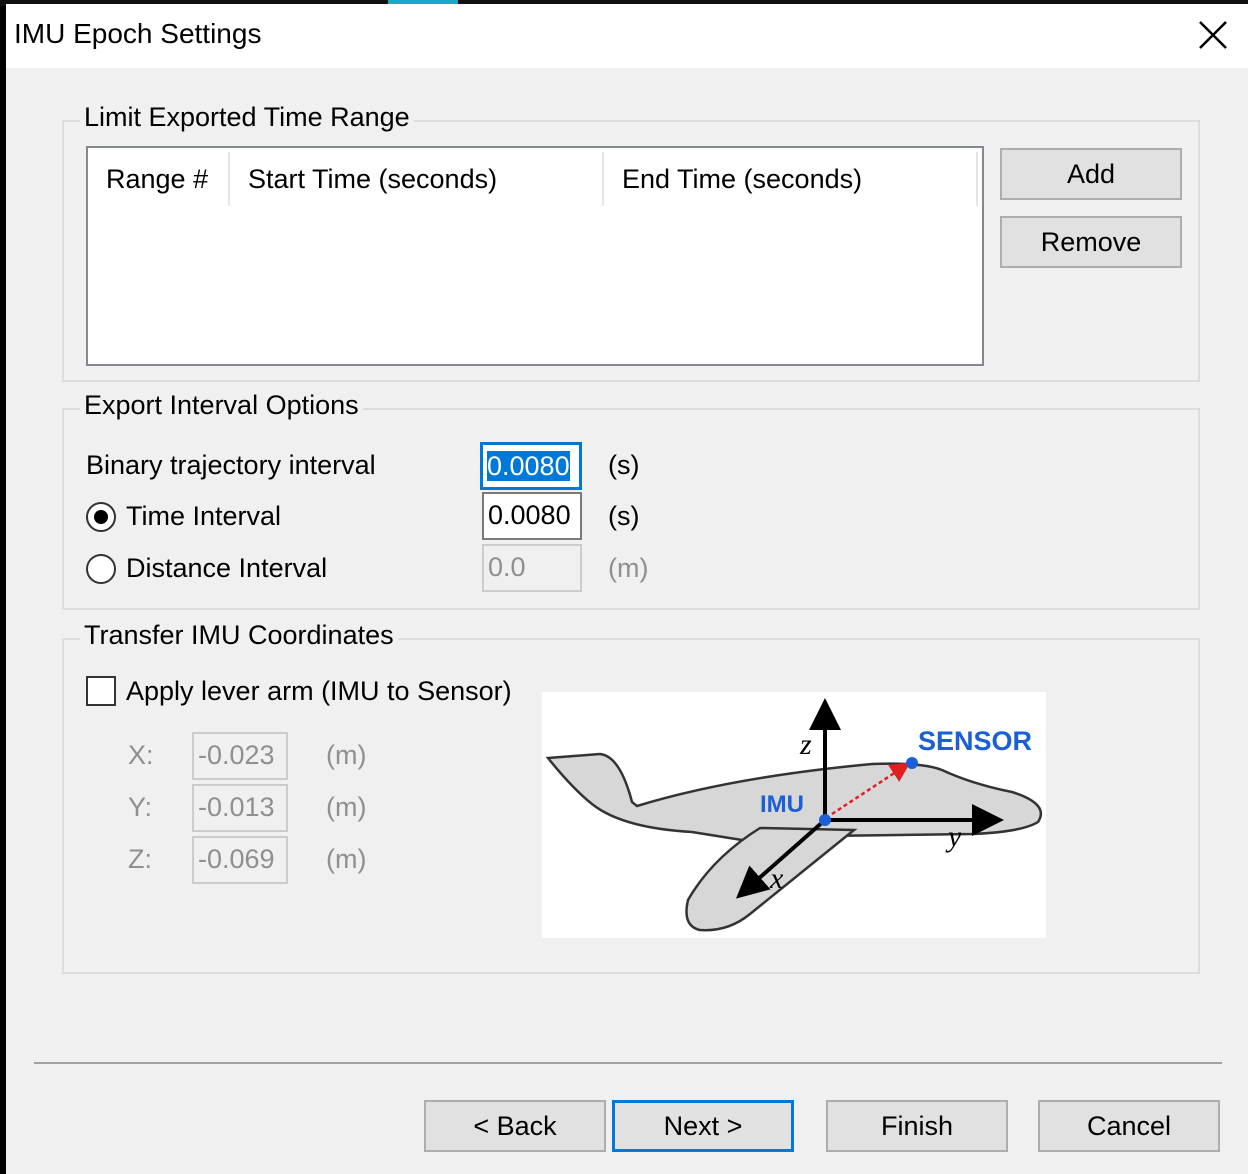 This screenshot has height=1174, width=1248. What do you see at coordinates (624, 465) in the screenshot?
I see `binary-interval-unit: (s)` at bounding box center [624, 465].